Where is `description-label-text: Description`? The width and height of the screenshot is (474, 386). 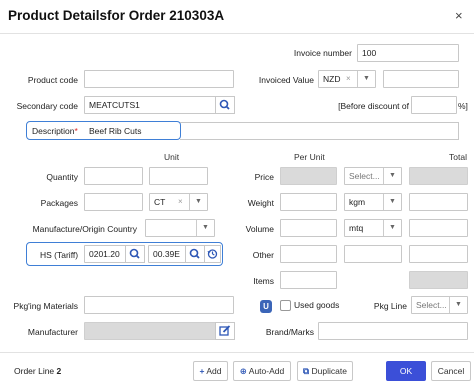
description-label-text: Description is located at coordinates (53, 131).